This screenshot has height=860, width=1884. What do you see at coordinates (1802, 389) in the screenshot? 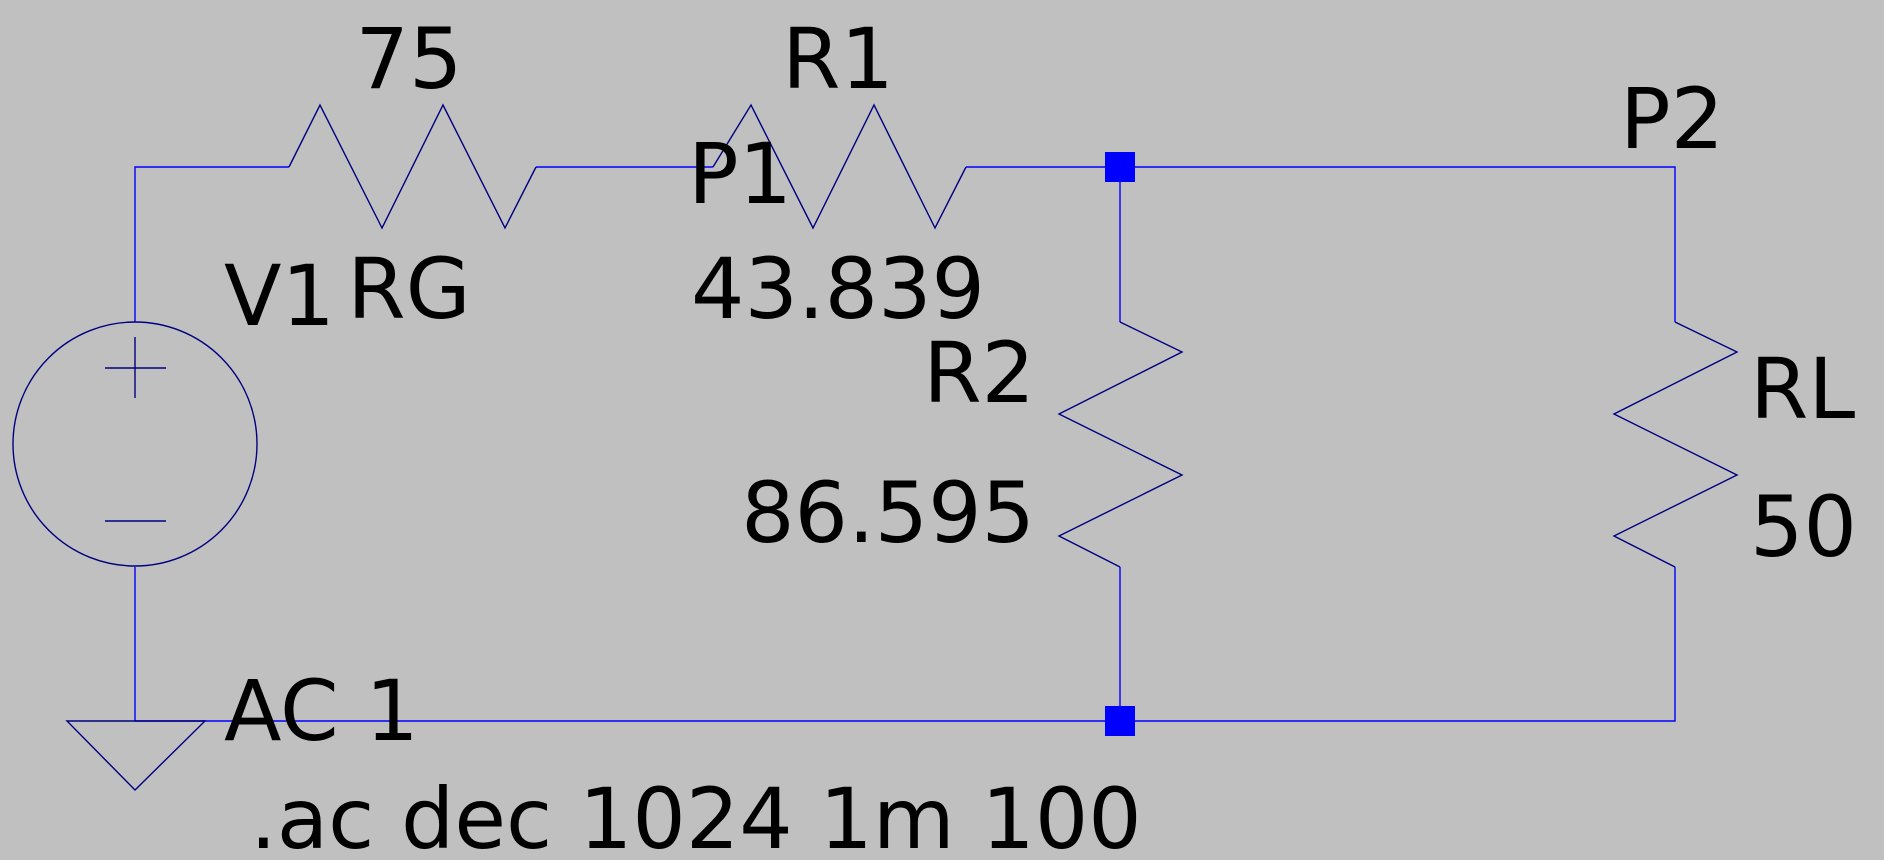
I see `rl-name-label: RL` at bounding box center [1802, 389].